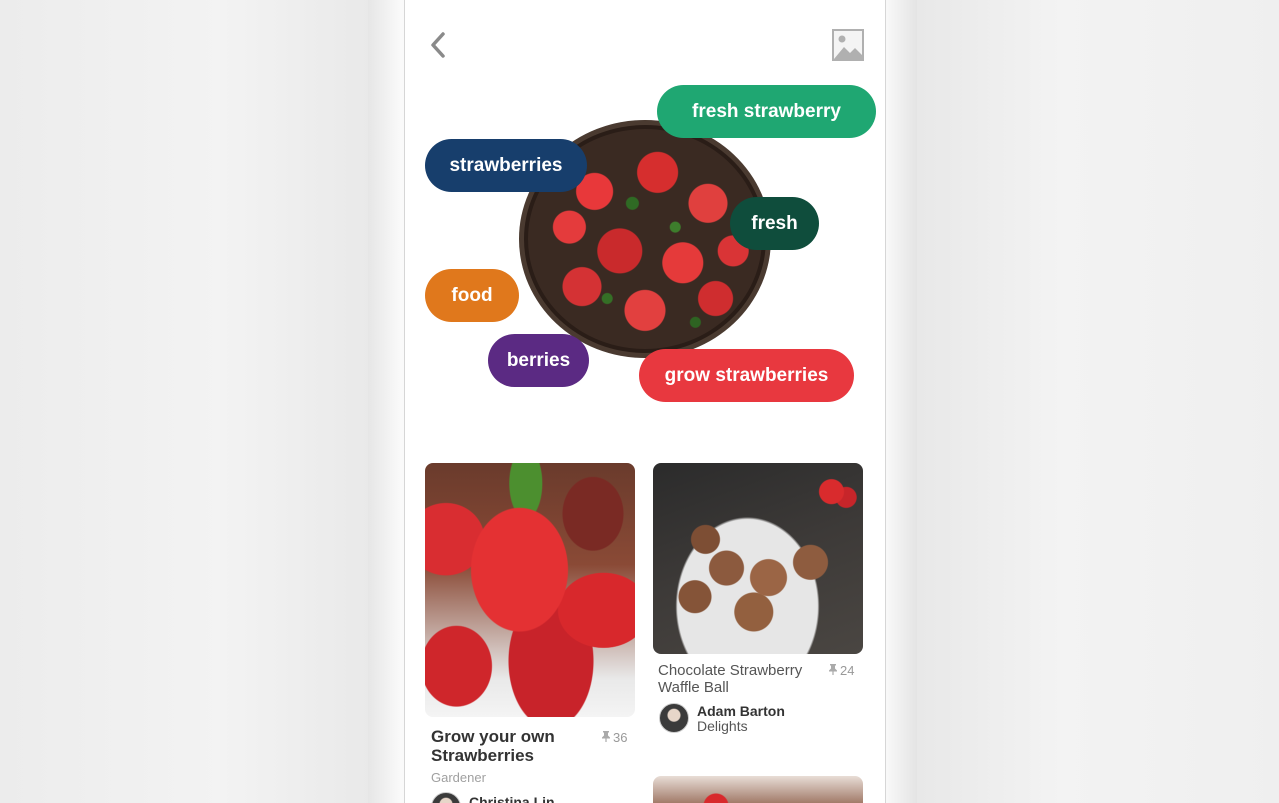 The image size is (1279, 803). I want to click on pin-title: Chocolate Strawberry Waffle Ball, so click(738, 679).